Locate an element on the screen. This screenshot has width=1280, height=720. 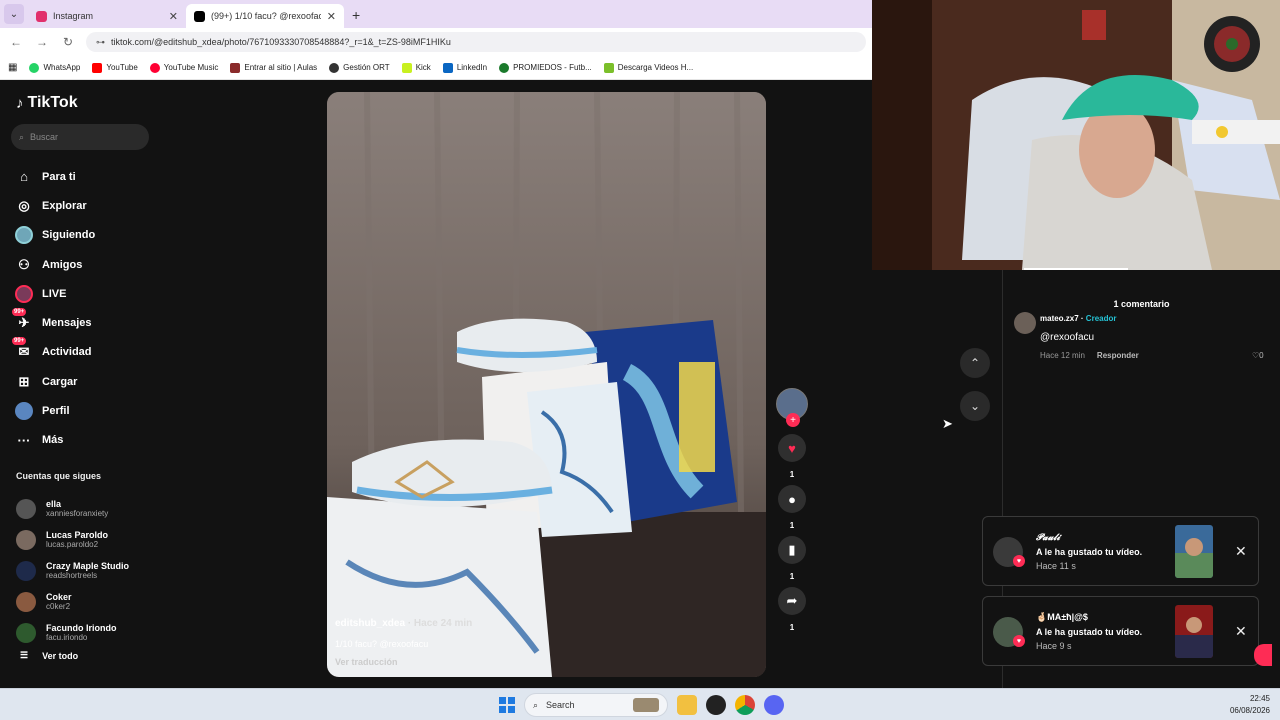
logo-text: TikTok is located at coordinates (52, 102).